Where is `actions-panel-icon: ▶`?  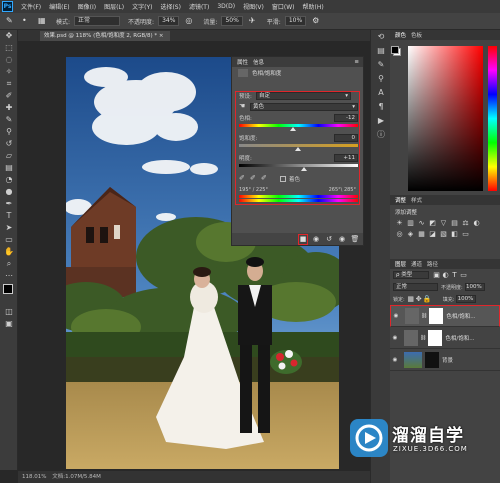
actions-panel-icon: ▶ is located at coordinates (381, 121).